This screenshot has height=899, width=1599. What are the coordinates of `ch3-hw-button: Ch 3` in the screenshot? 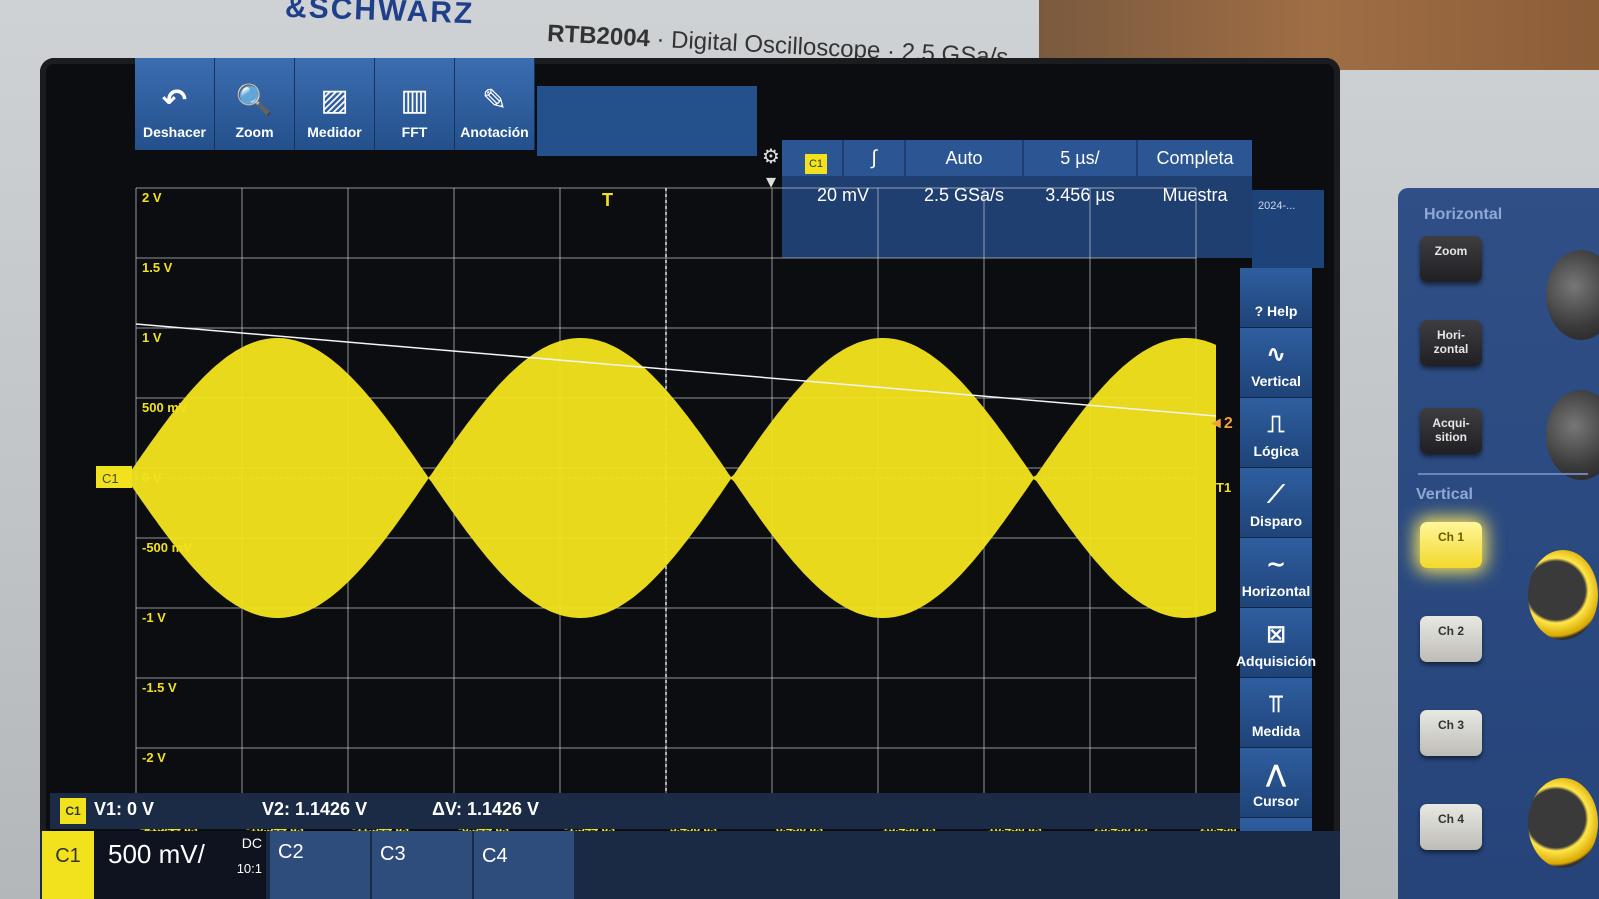 It's located at (1451, 733).